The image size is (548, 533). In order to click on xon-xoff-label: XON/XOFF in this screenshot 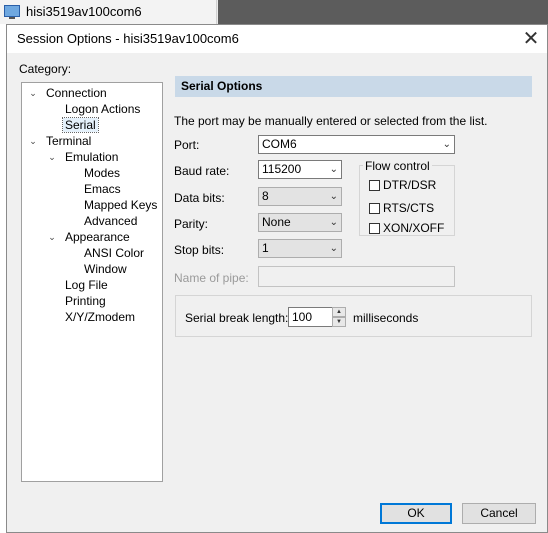, I will do `click(414, 228)`.